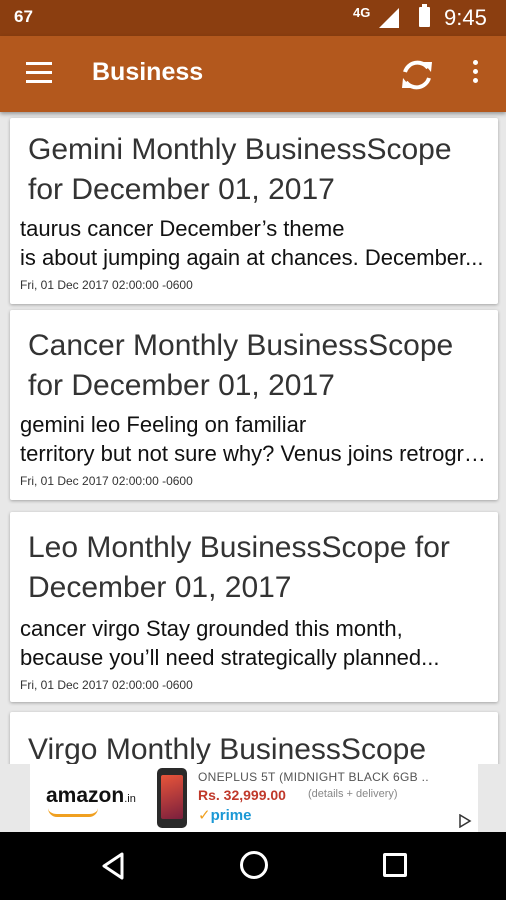  What do you see at coordinates (353, 794) in the screenshot?
I see `ad-details: (details + delivery)` at bounding box center [353, 794].